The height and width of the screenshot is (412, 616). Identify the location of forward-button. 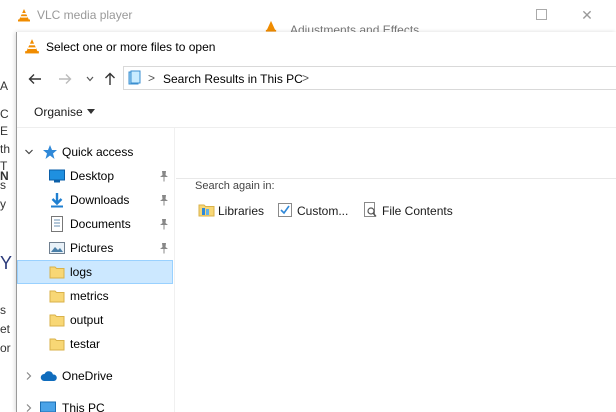
(65, 79).